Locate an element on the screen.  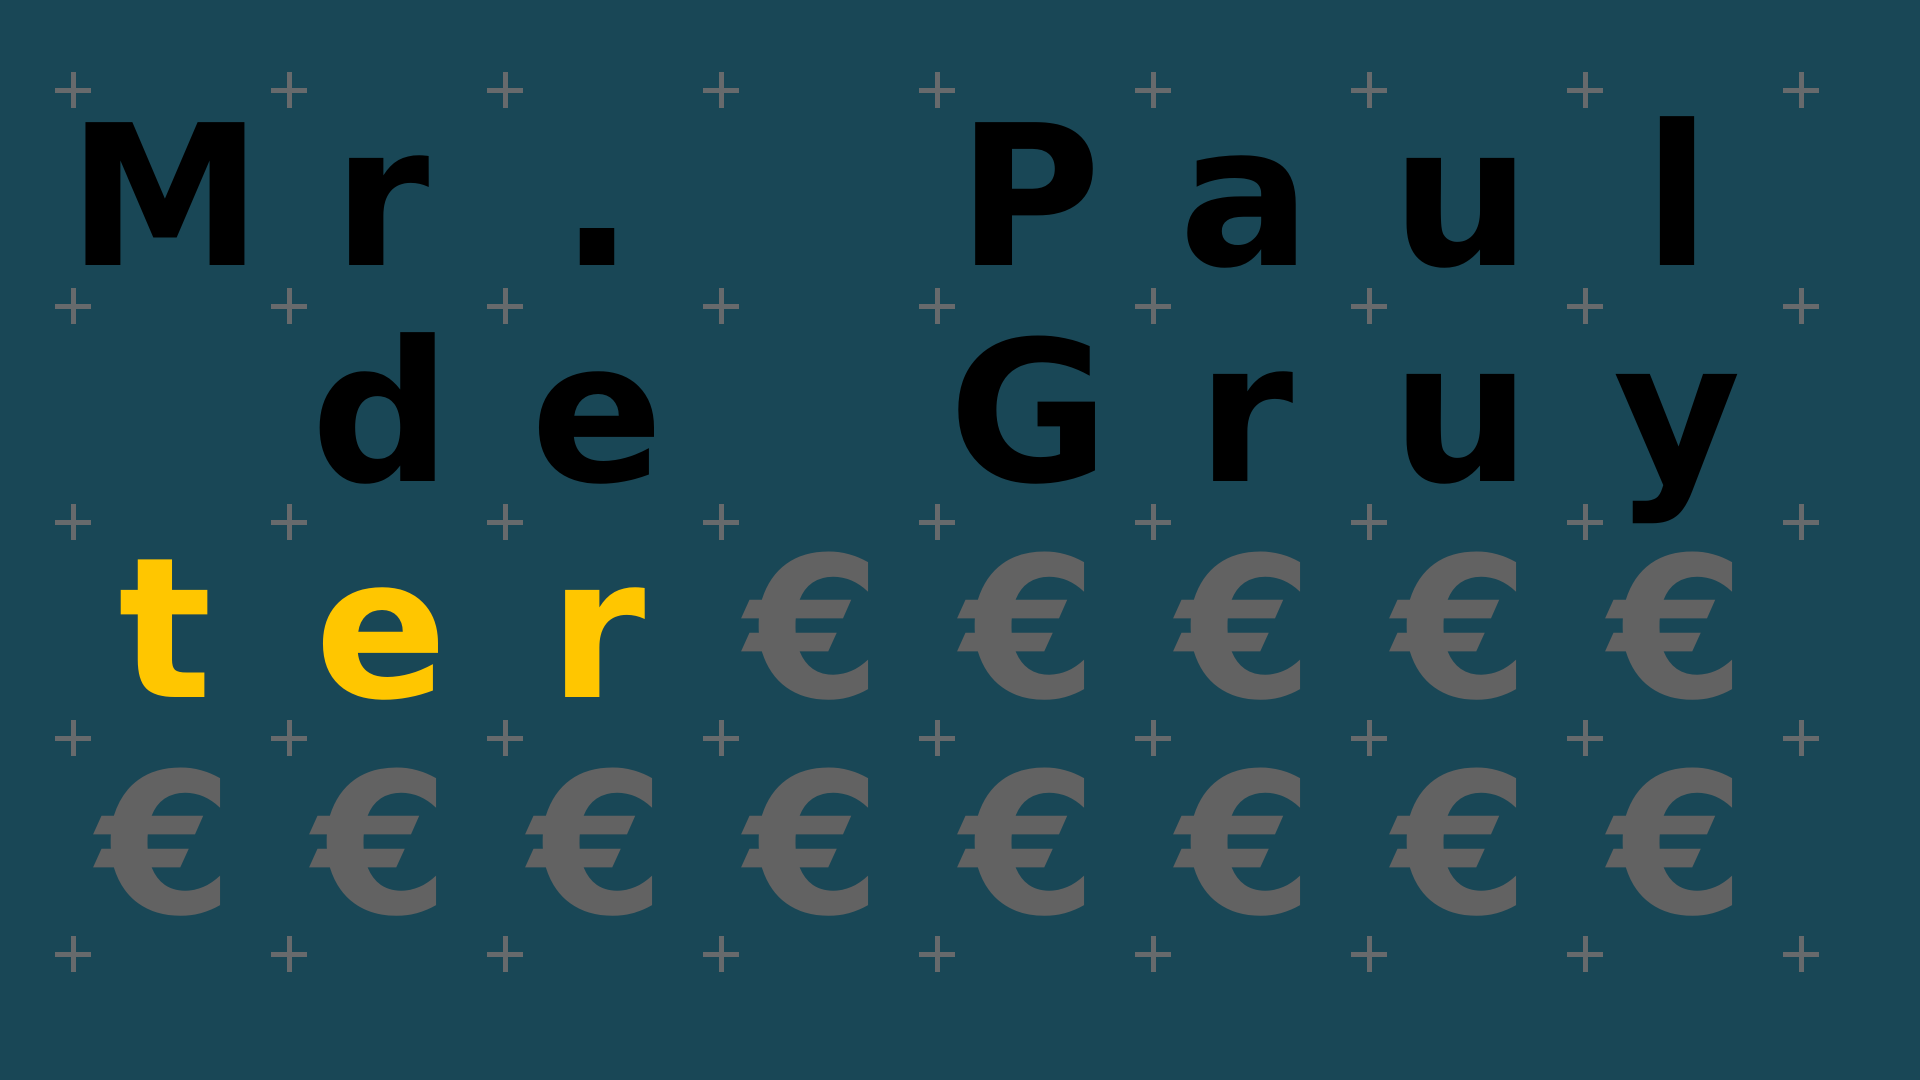
filled-letter-cell: y is located at coordinates (1677, 414).